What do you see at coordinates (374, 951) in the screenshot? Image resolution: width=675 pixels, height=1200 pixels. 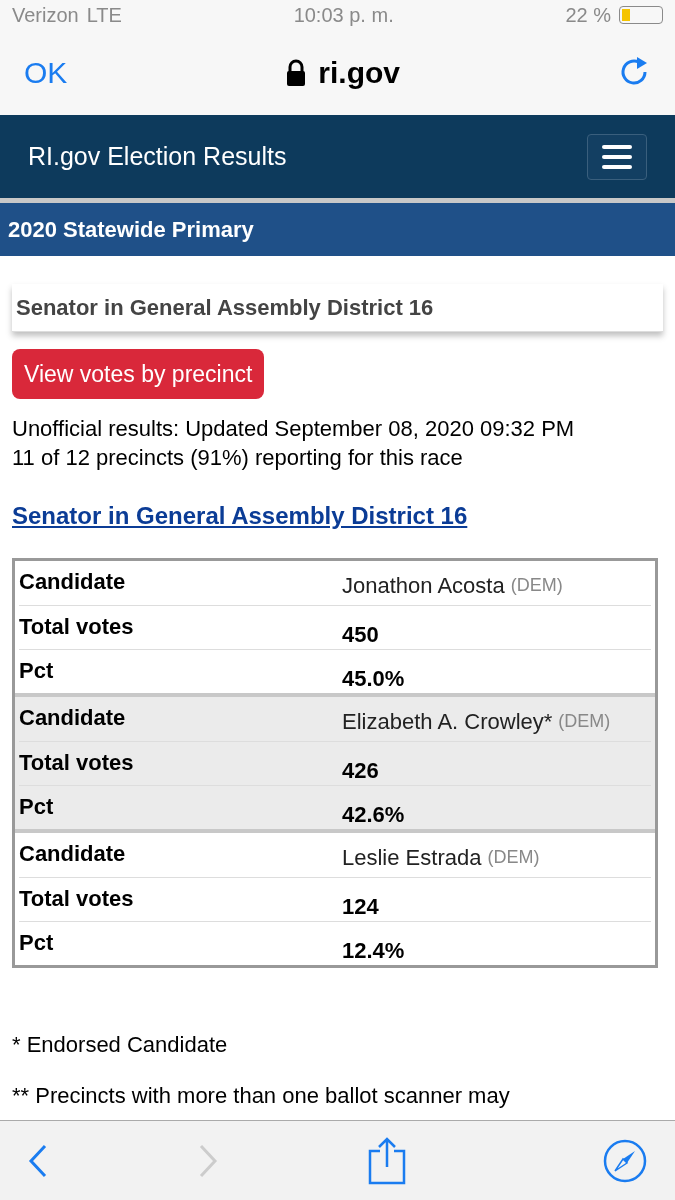 I see `table-cell-text: 12.4%` at bounding box center [374, 951].